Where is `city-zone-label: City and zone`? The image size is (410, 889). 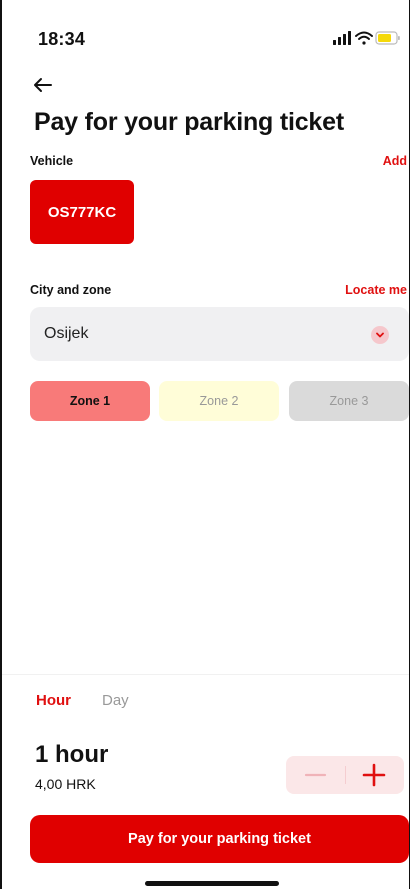 city-zone-label: City and zone is located at coordinates (71, 290).